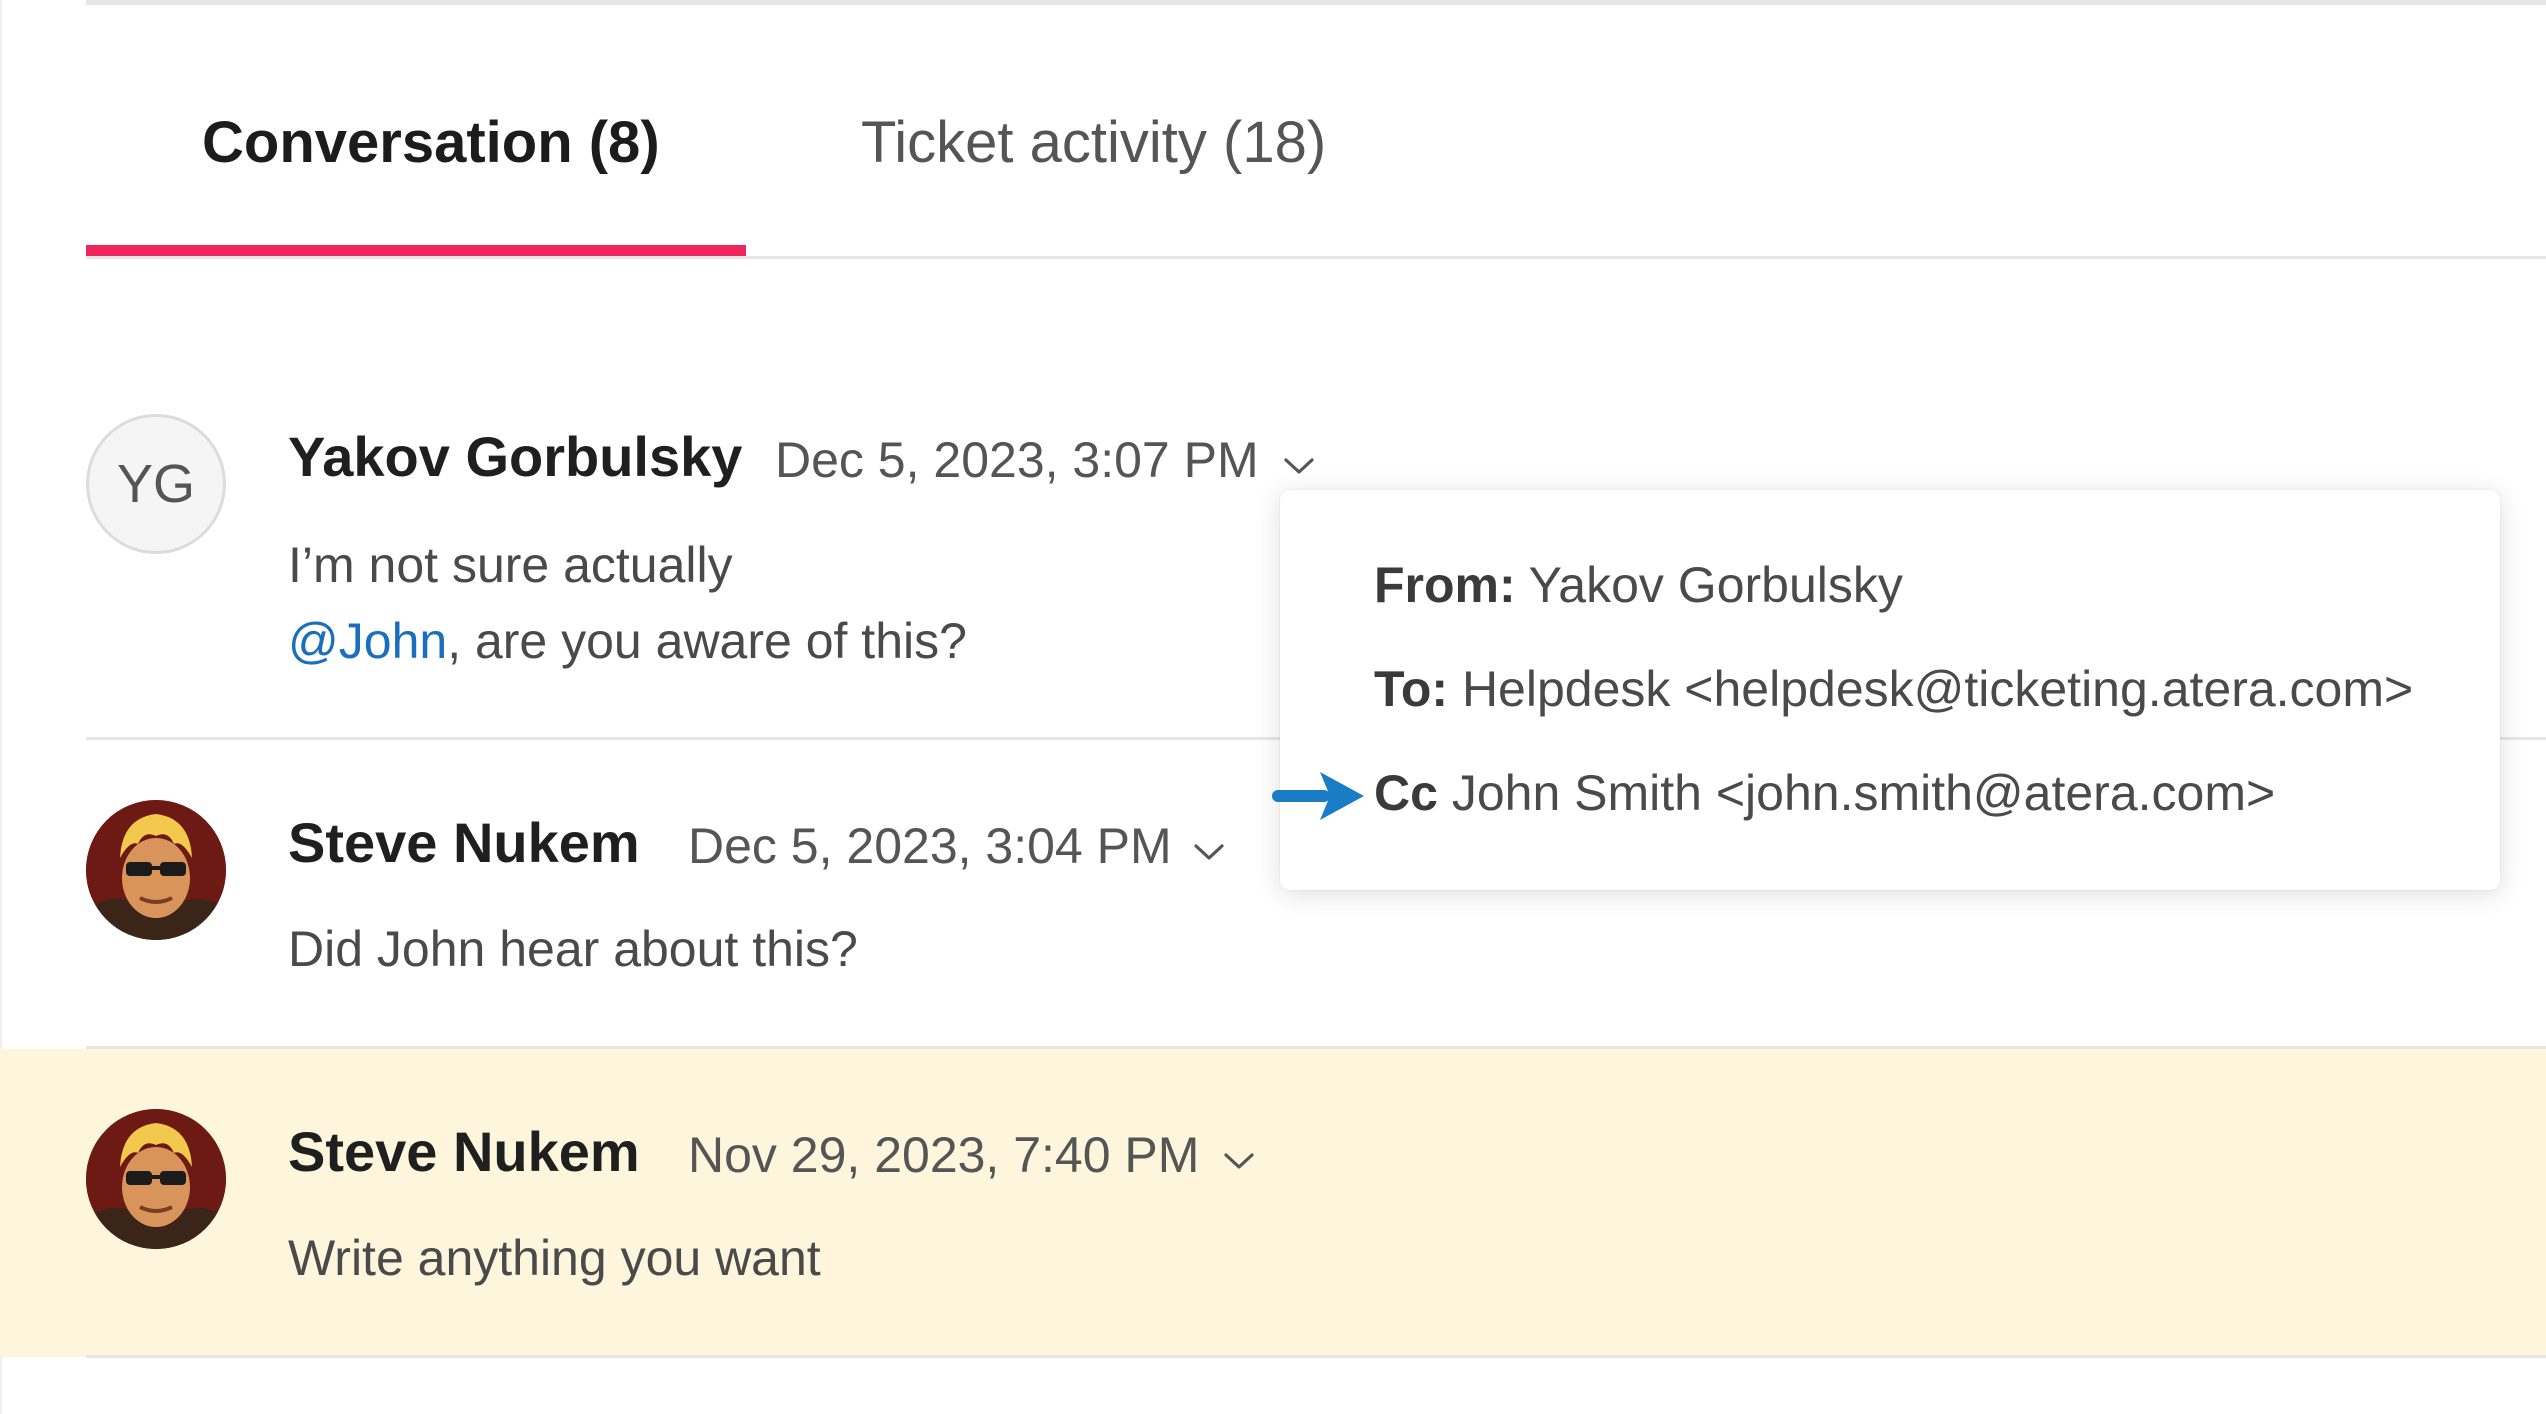  What do you see at coordinates (944, 1155) in the screenshot?
I see `message-timestamp: Nov 29, 2023, 7:40 PM` at bounding box center [944, 1155].